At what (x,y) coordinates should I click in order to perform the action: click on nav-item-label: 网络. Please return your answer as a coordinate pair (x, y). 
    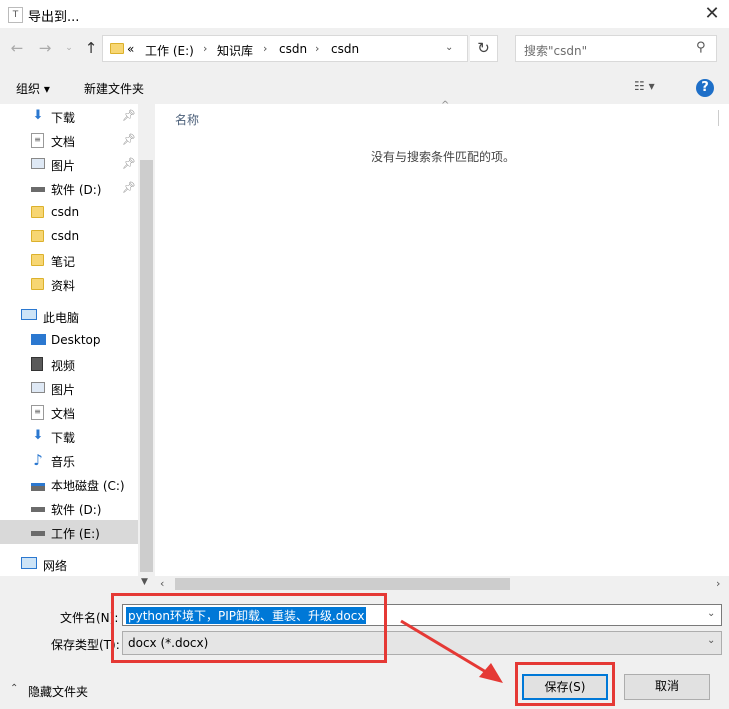
    Looking at the image, I should click on (55, 566).